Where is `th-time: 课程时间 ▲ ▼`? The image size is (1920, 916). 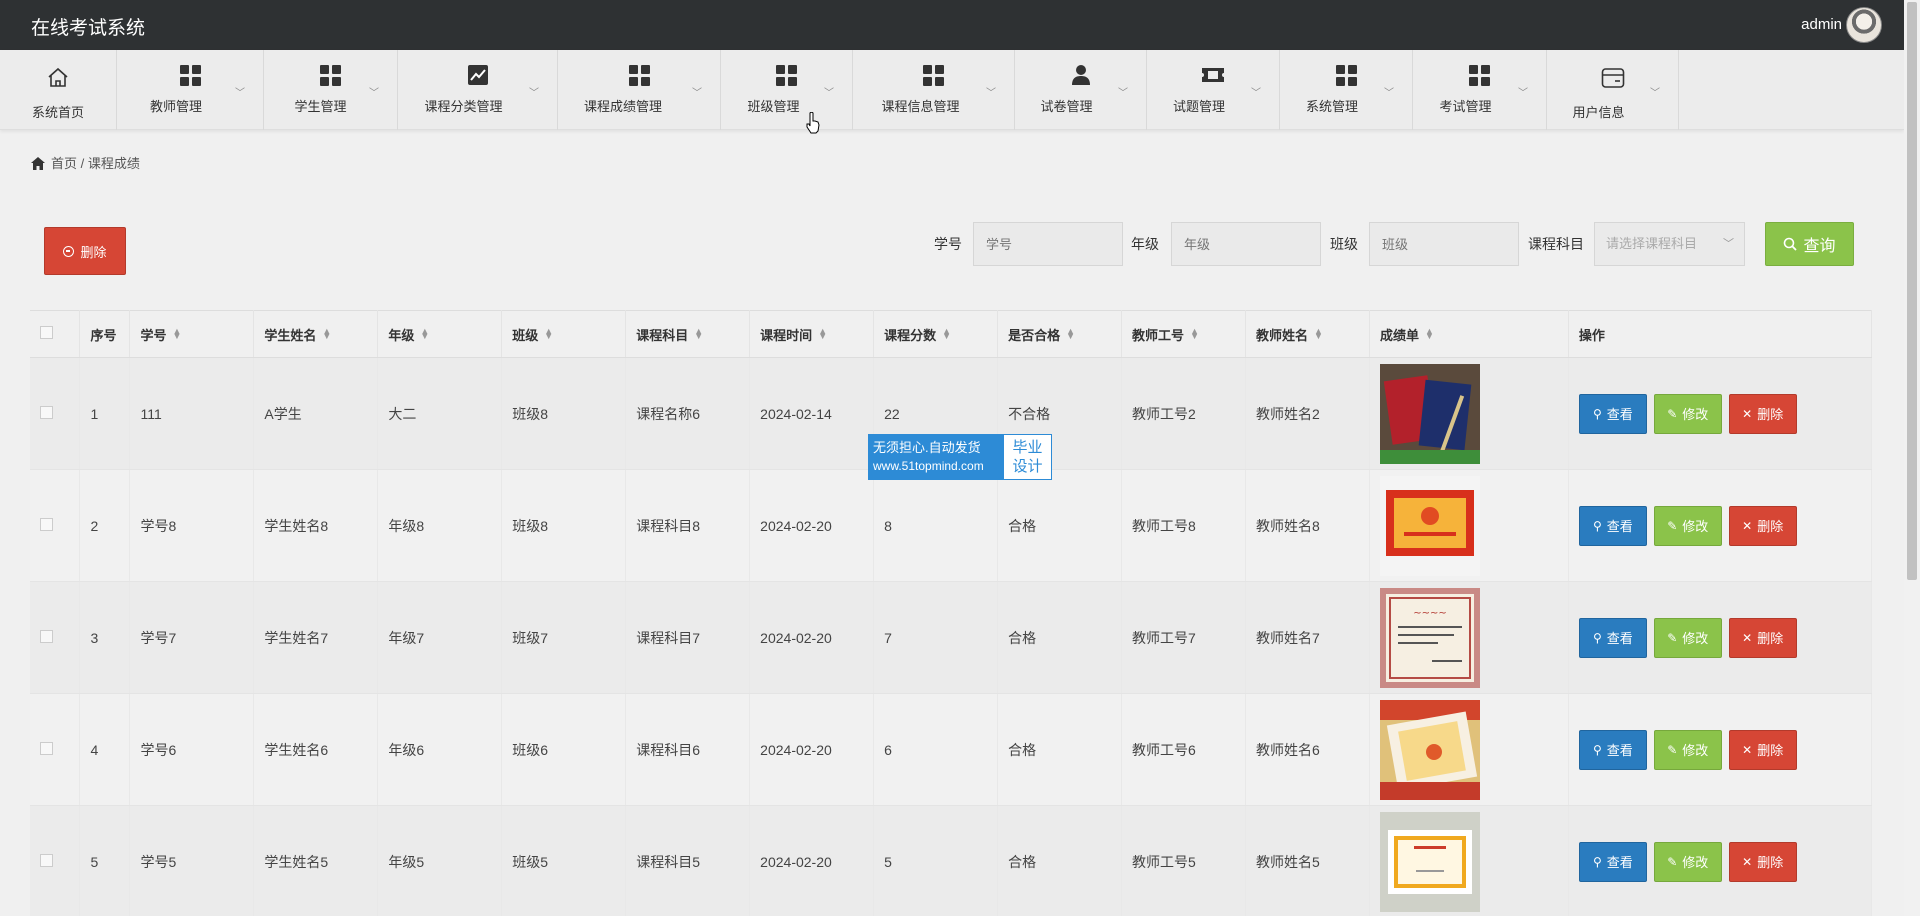 th-time: 课程时间 ▲ ▼ is located at coordinates (812, 334).